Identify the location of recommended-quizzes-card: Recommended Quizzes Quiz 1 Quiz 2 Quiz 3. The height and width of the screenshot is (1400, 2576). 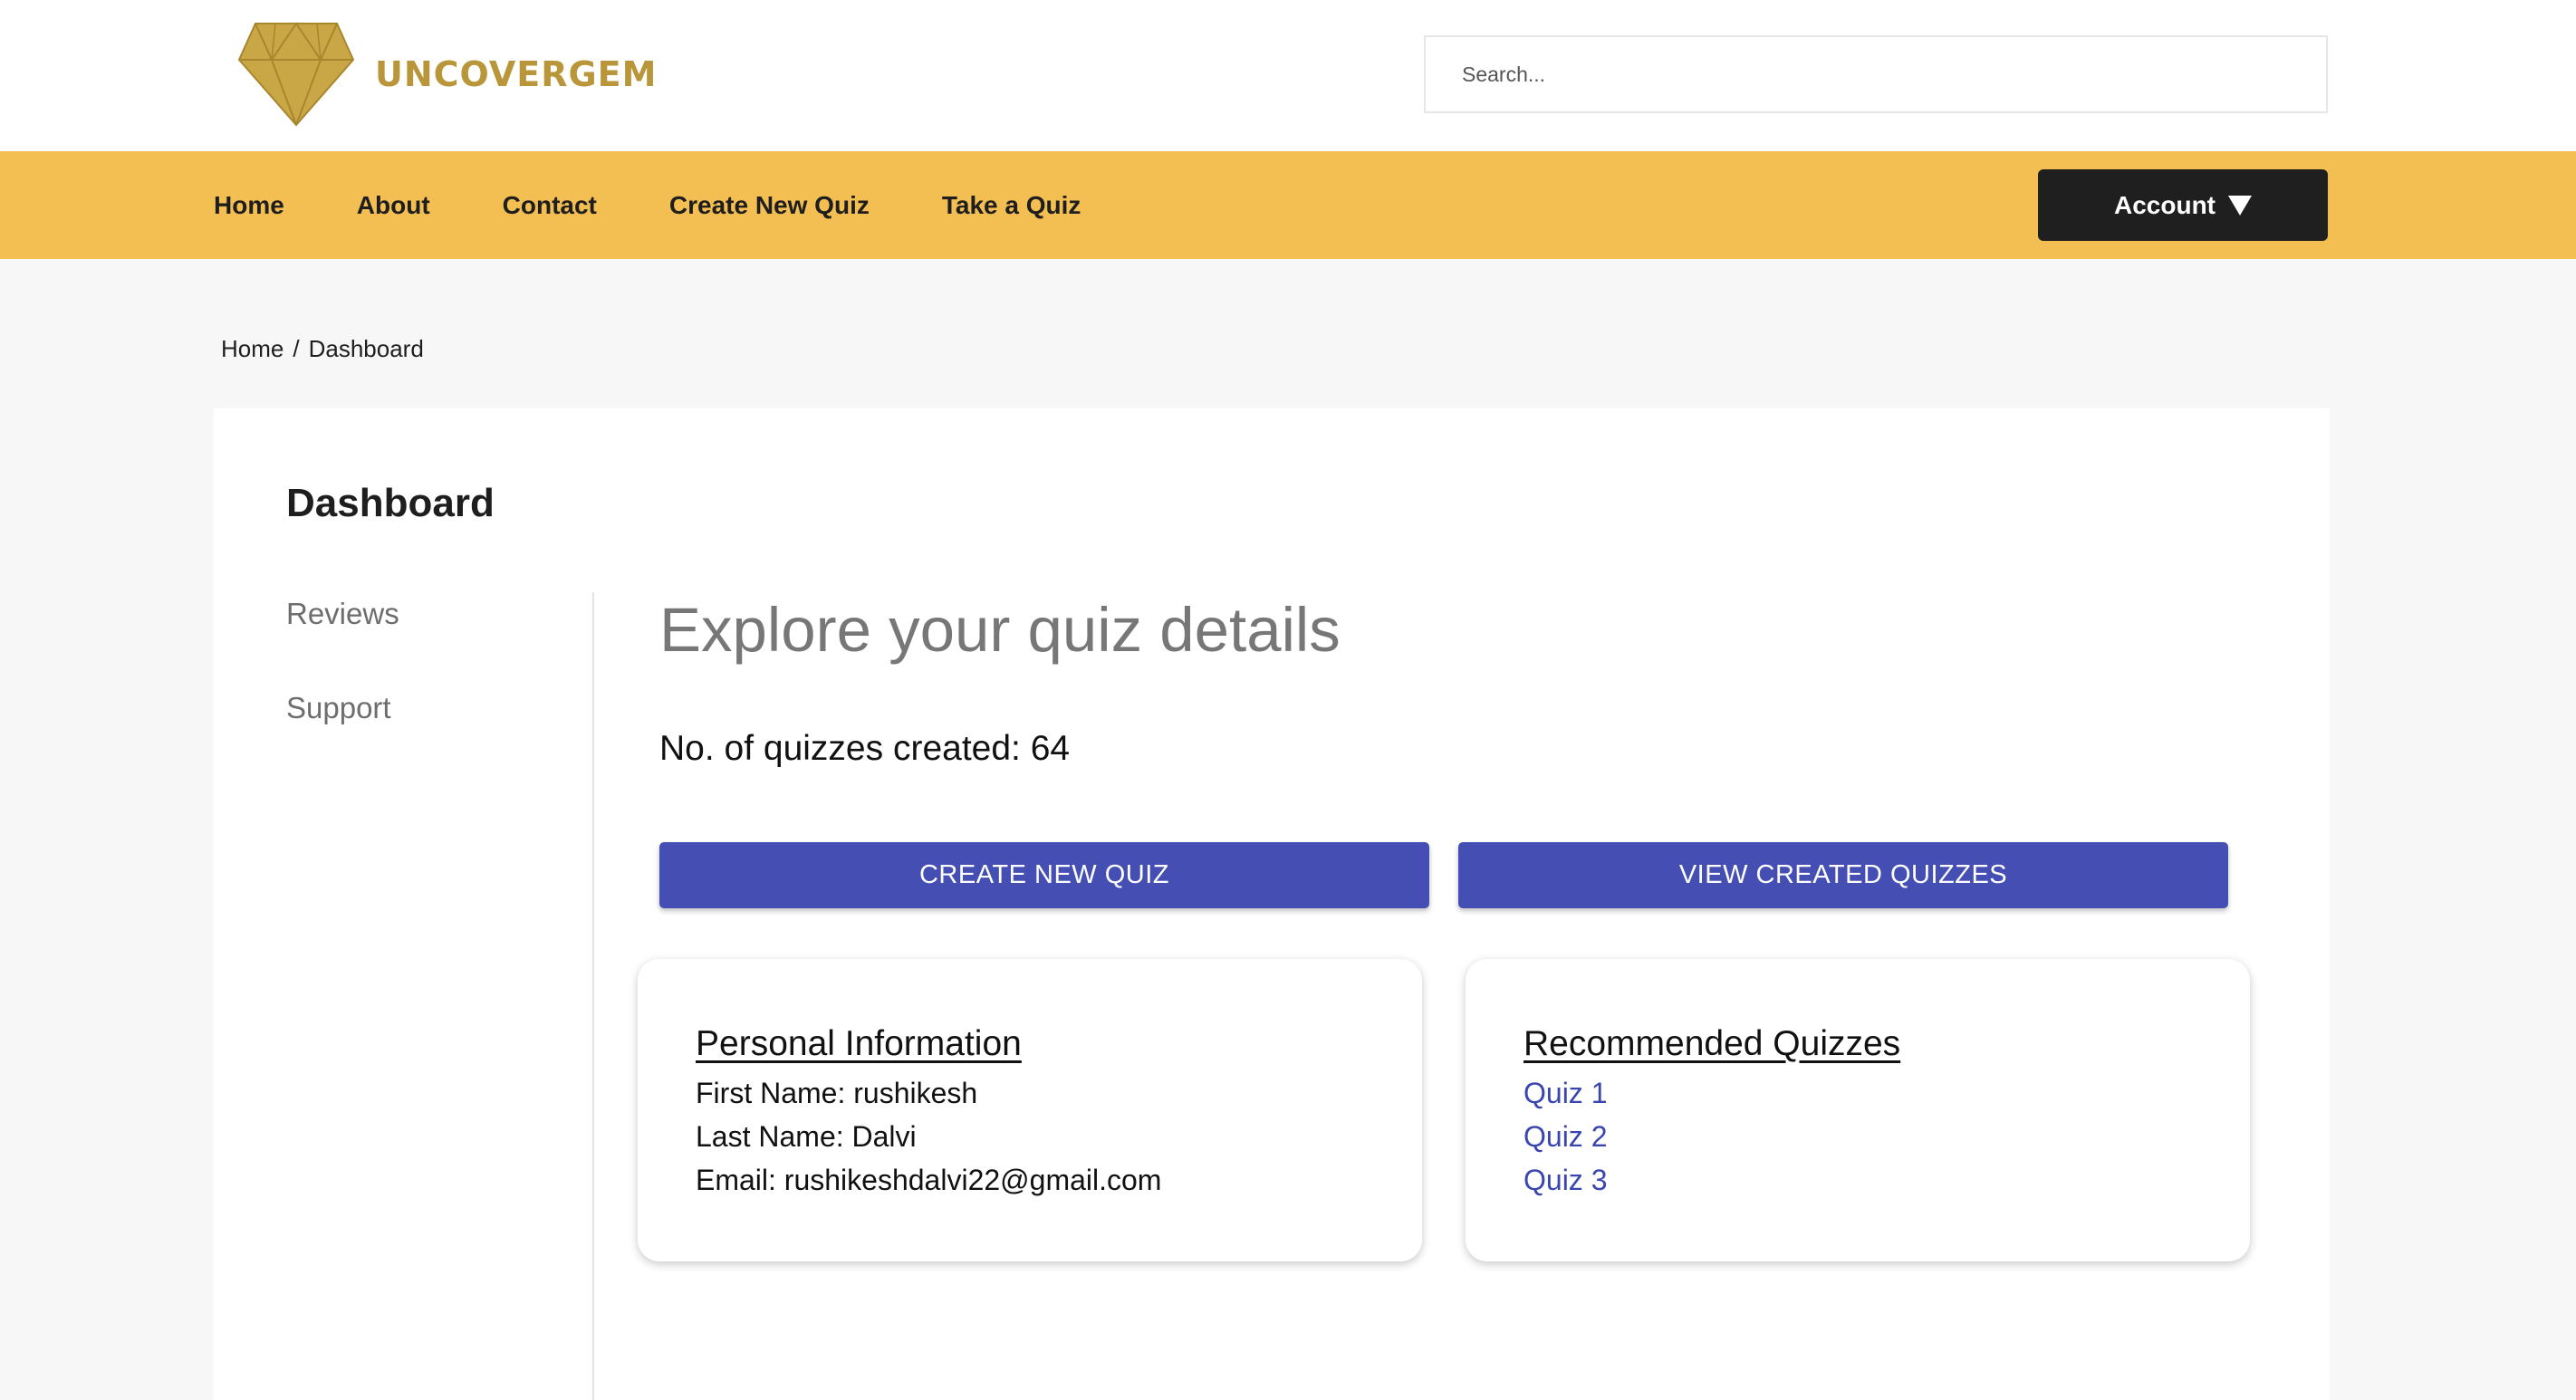
(1858, 1110).